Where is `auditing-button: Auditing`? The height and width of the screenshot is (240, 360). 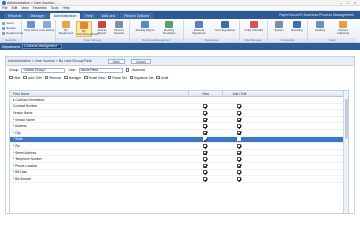 auditing-button: Auditing is located at coordinates (320, 26).